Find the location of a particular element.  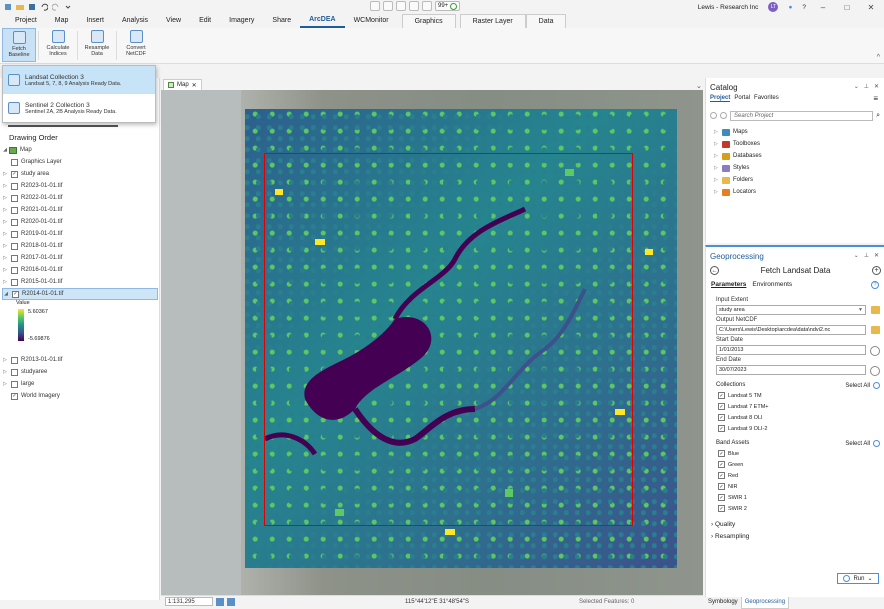

tab-environments: Environments is located at coordinates (772, 284).